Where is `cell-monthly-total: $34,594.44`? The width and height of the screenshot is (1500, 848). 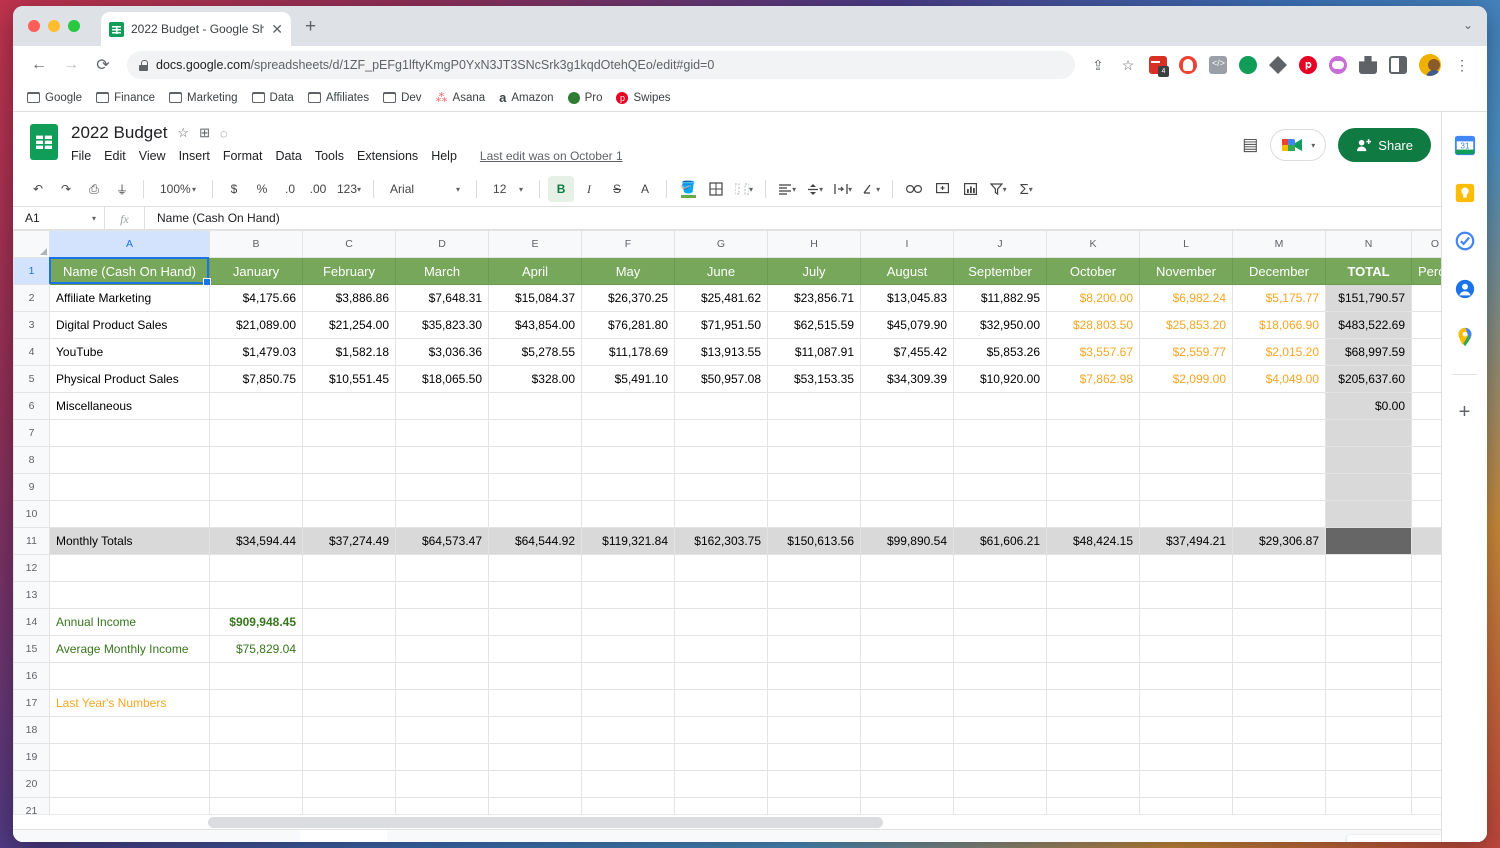
cell-monthly-total: $34,594.44 is located at coordinates (256, 541).